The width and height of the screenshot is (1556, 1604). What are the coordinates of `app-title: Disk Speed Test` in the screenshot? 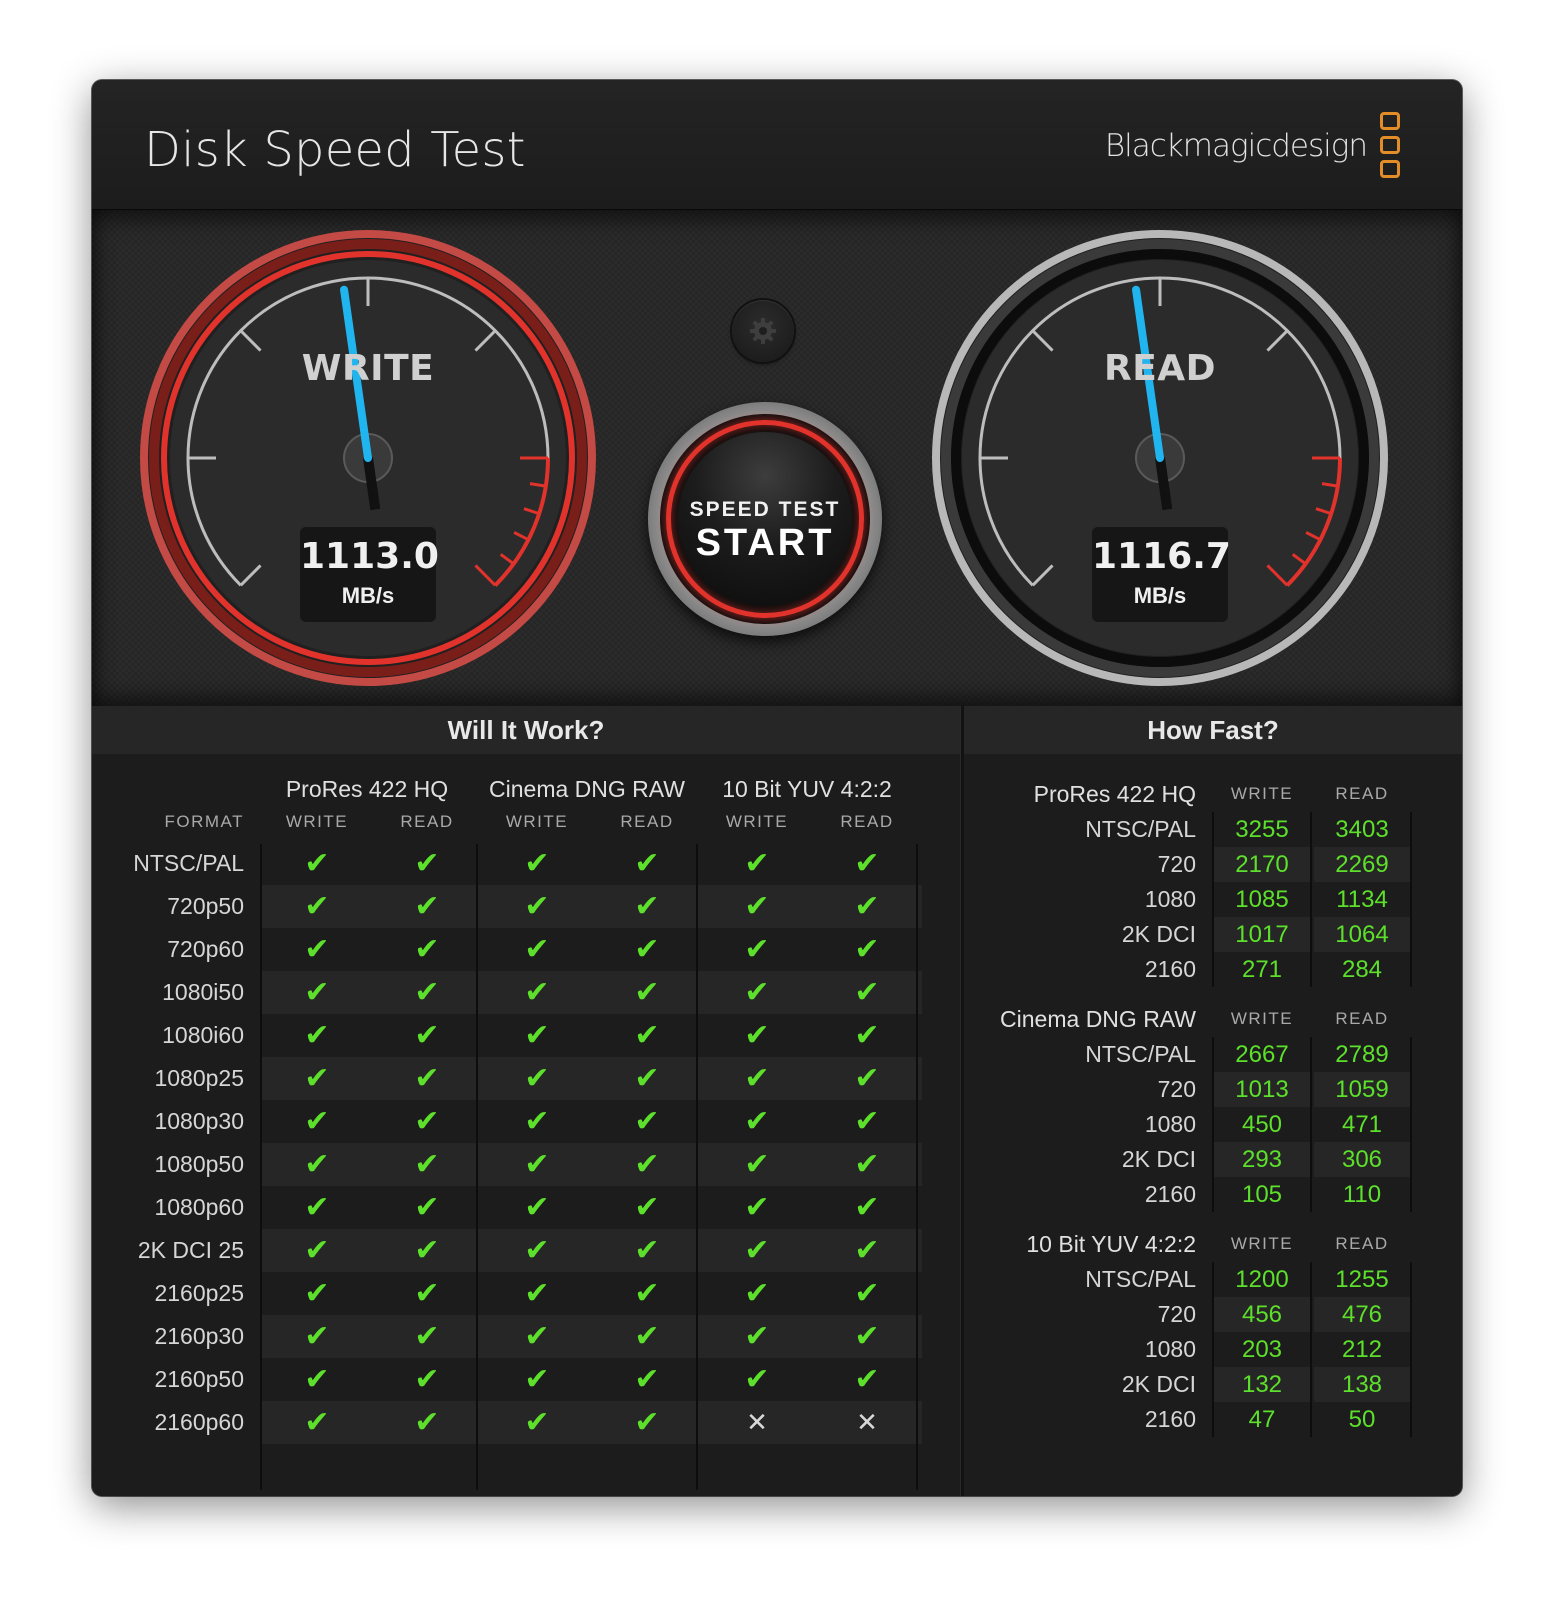 It's located at (335, 150).